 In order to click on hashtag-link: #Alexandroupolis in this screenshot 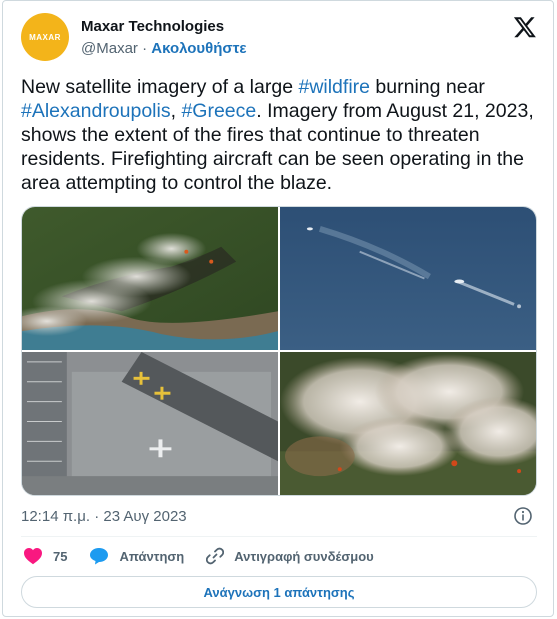, I will do `click(96, 111)`.